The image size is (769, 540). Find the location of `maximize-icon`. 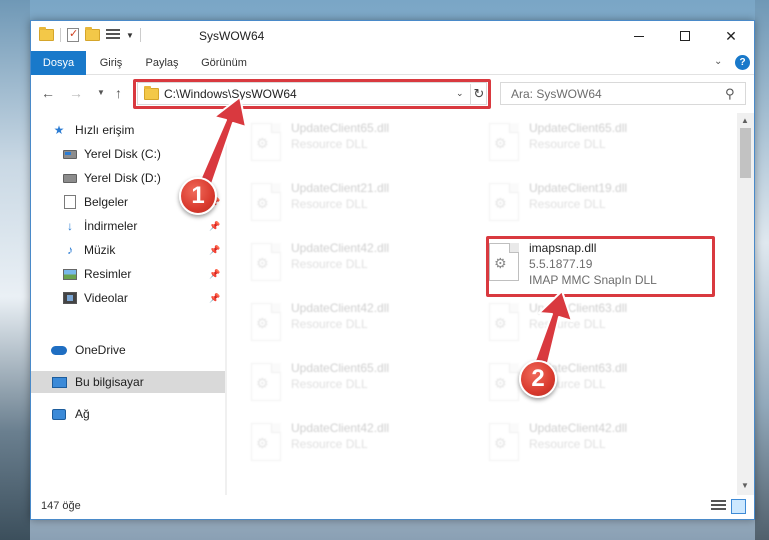

maximize-icon is located at coordinates (685, 36).